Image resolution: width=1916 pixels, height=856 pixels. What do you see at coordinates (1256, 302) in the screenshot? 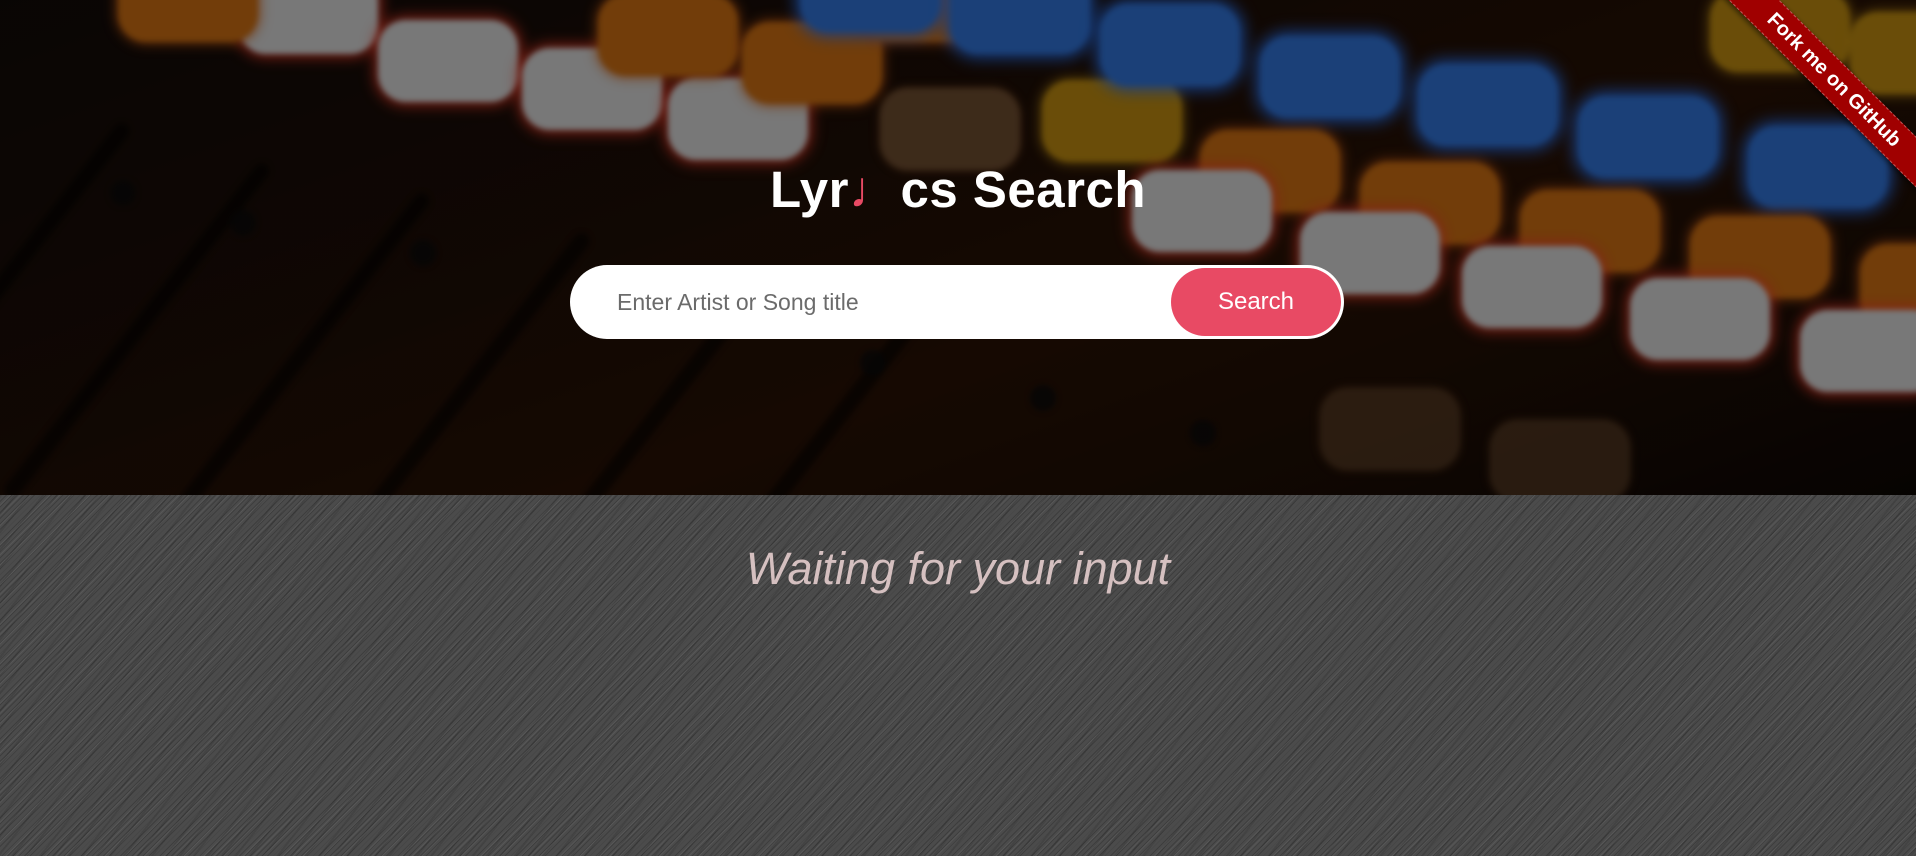
I see `search-button: Search` at bounding box center [1256, 302].